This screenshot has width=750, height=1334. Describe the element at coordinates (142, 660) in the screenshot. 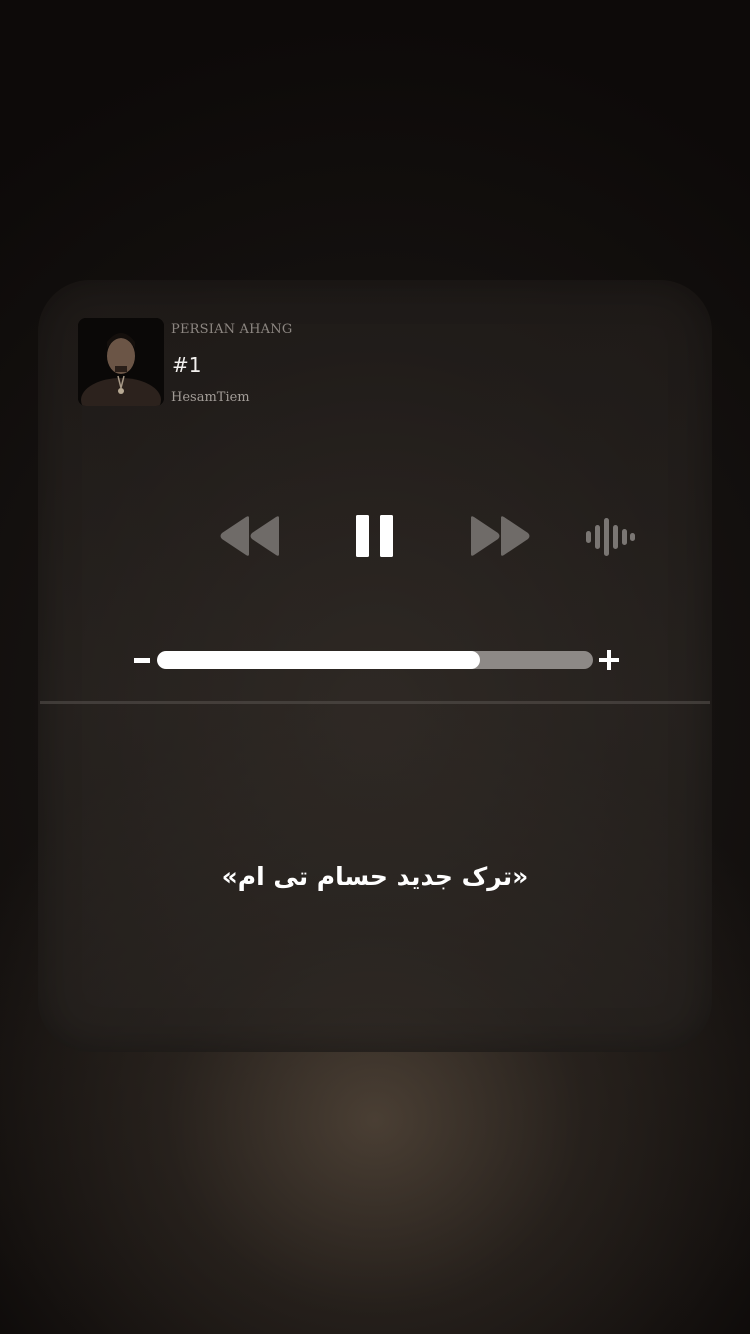

I see `volume-down-icon` at that location.